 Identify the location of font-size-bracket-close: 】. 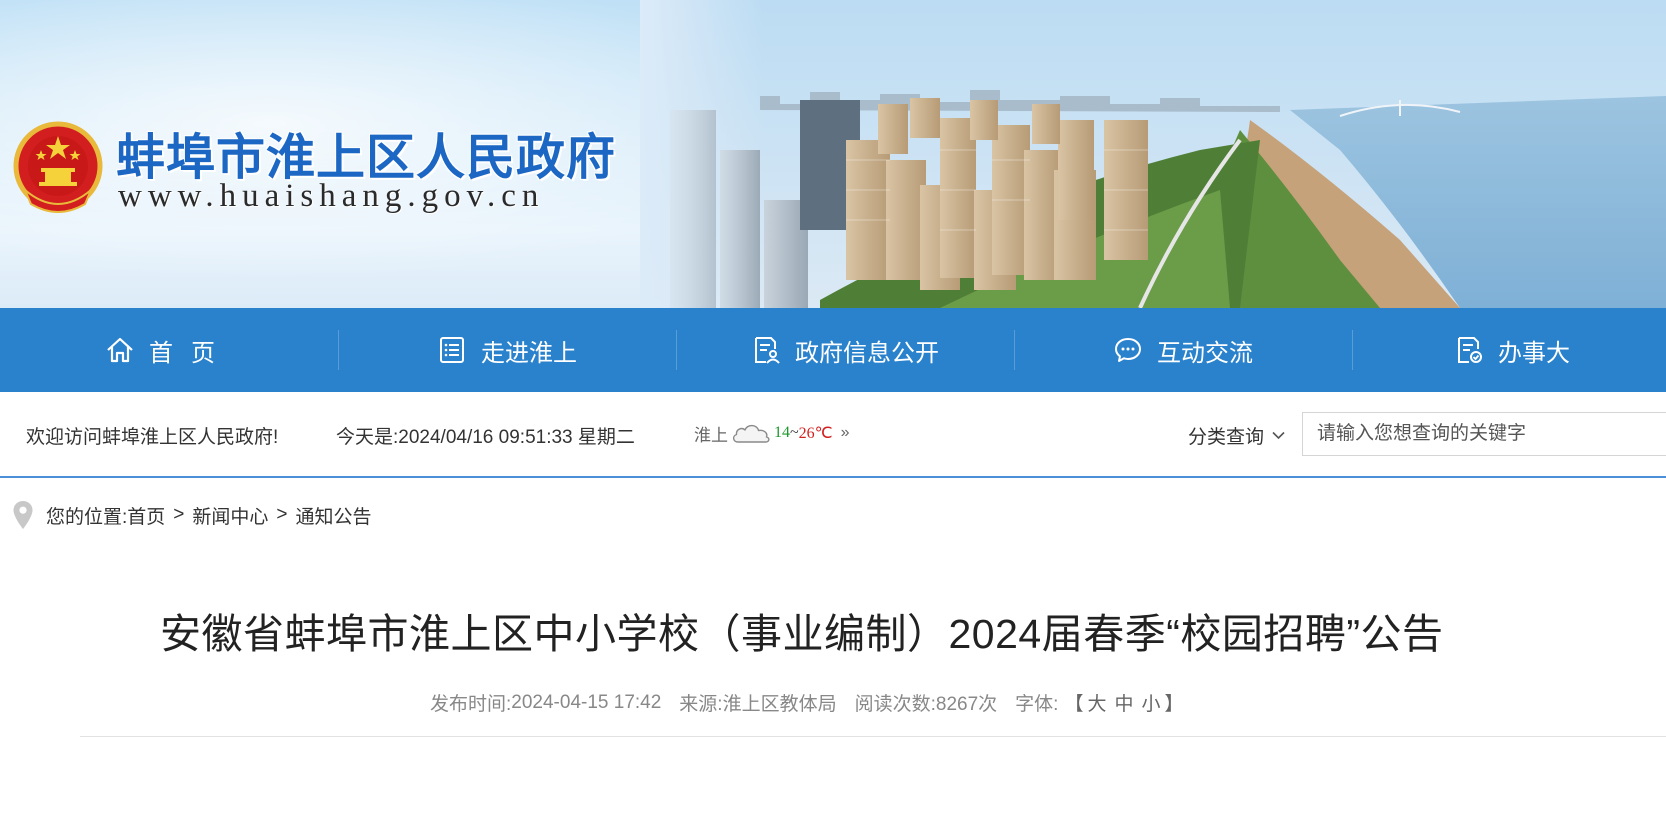
(1174, 704).